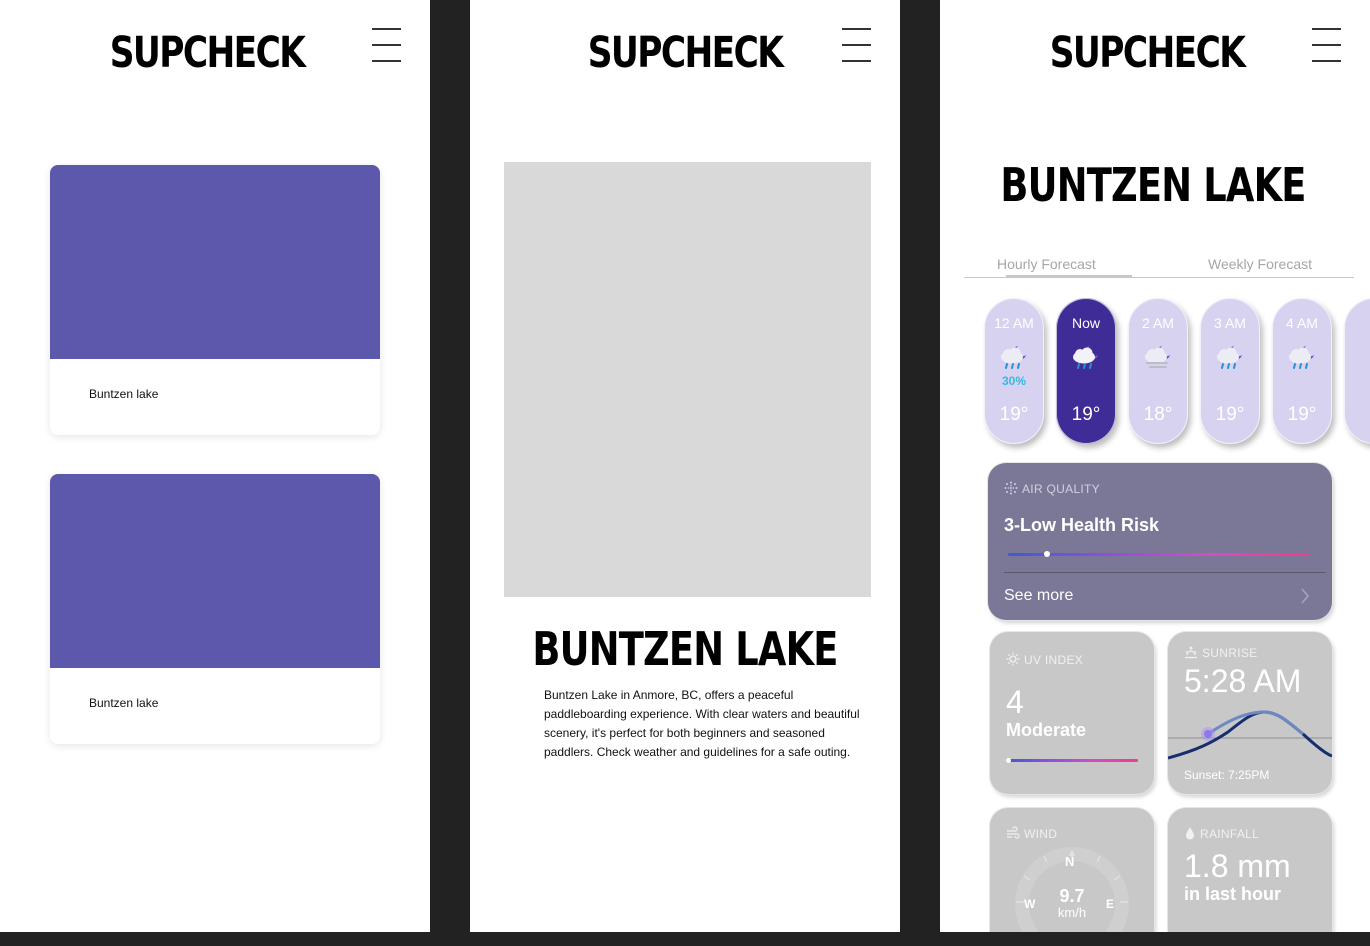 This screenshot has width=1370, height=946. What do you see at coordinates (1191, 652) in the screenshot?
I see `sunrise-icon` at bounding box center [1191, 652].